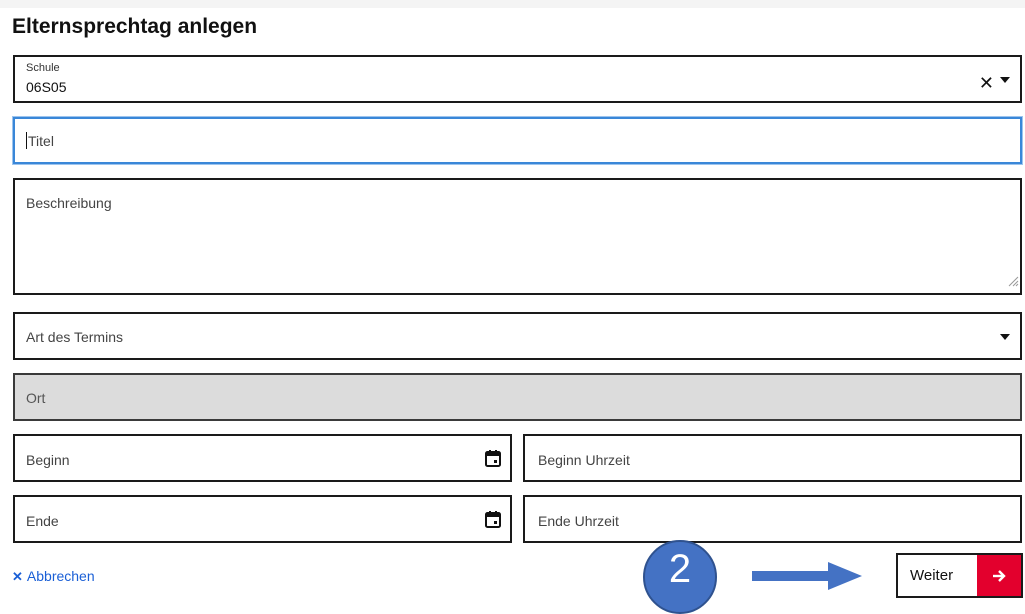 Image resolution: width=1025 pixels, height=614 pixels. Describe the element at coordinates (772, 519) in the screenshot. I see `end-time-input: Ende Uhrzeit` at that location.